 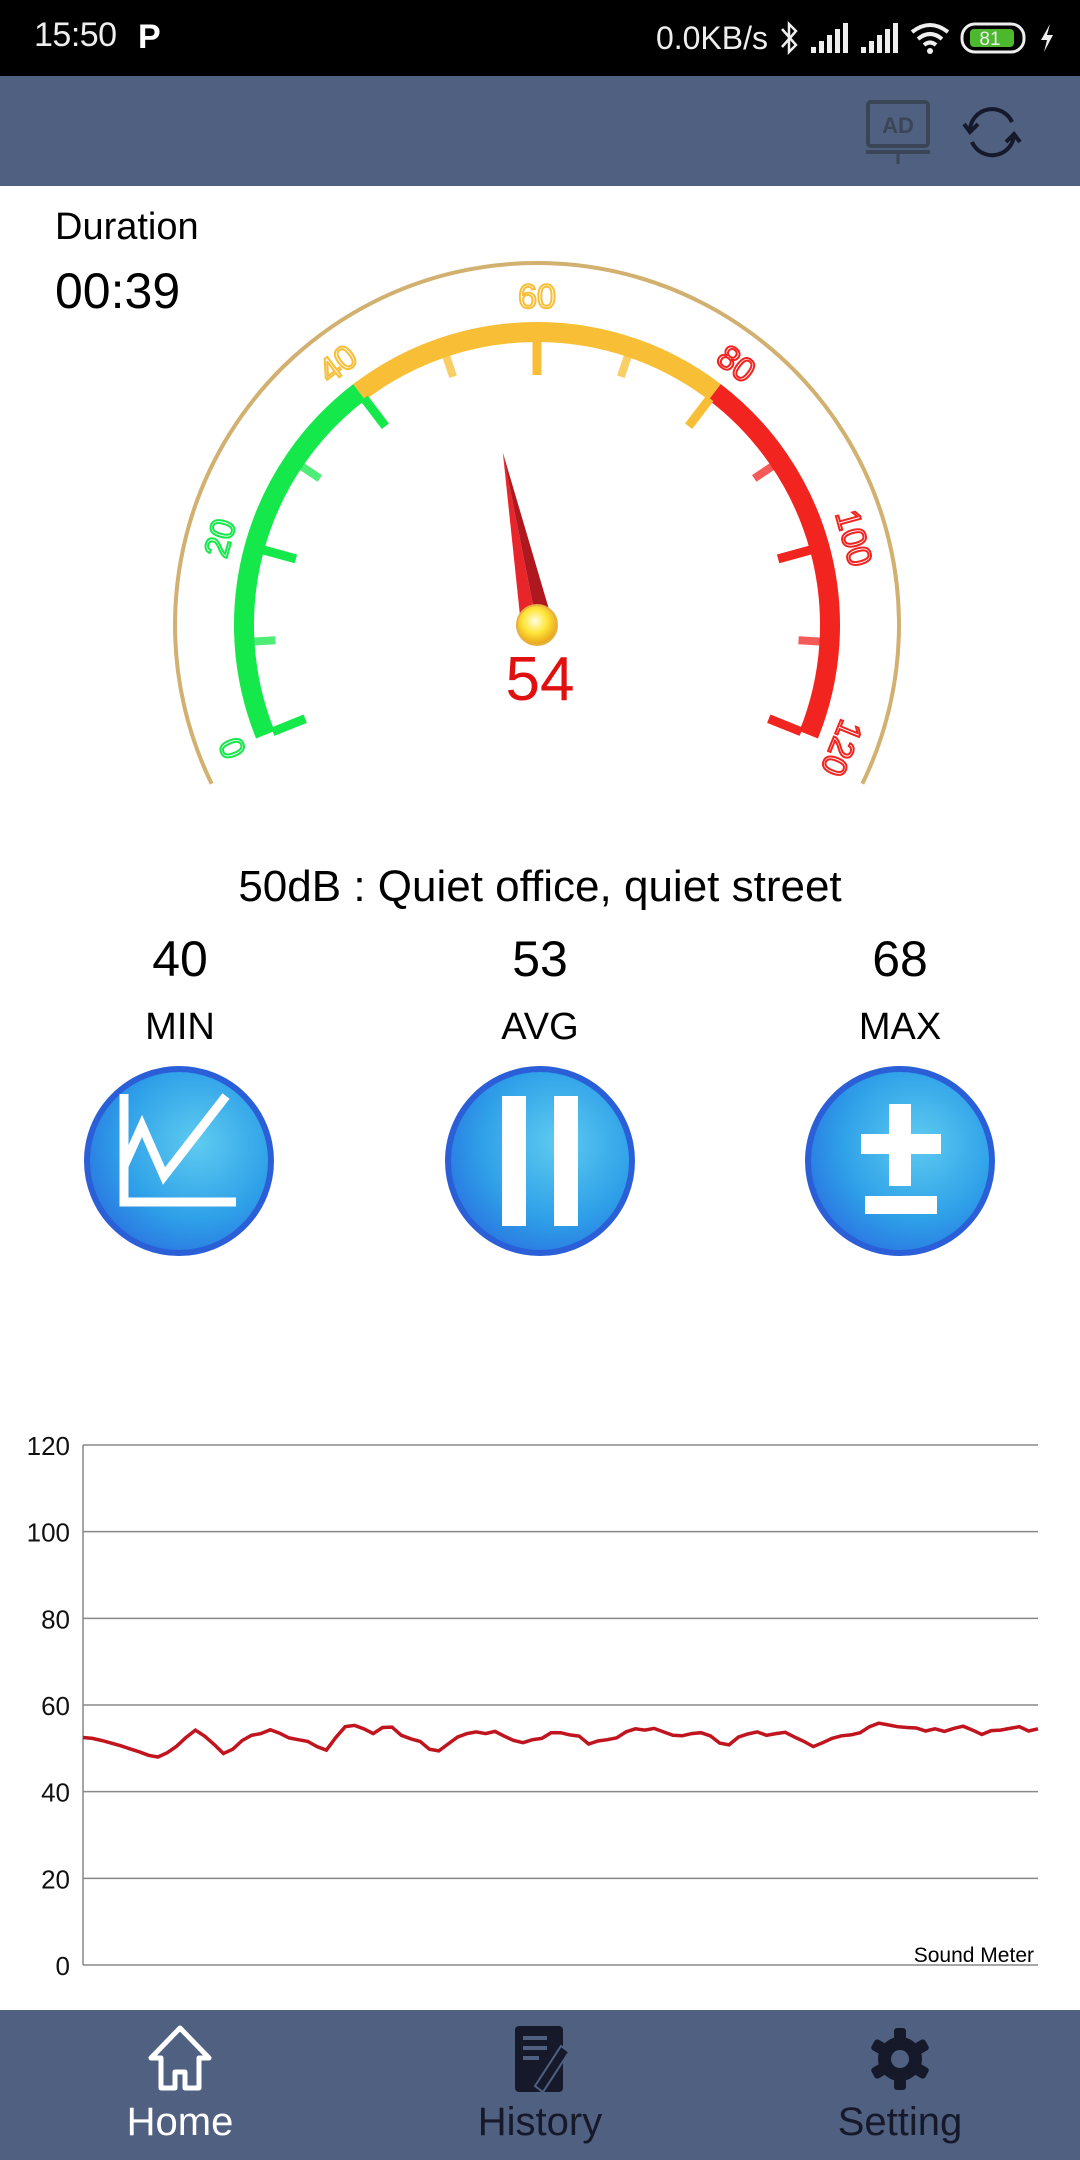 I want to click on wifi-icon, so click(x=930, y=38).